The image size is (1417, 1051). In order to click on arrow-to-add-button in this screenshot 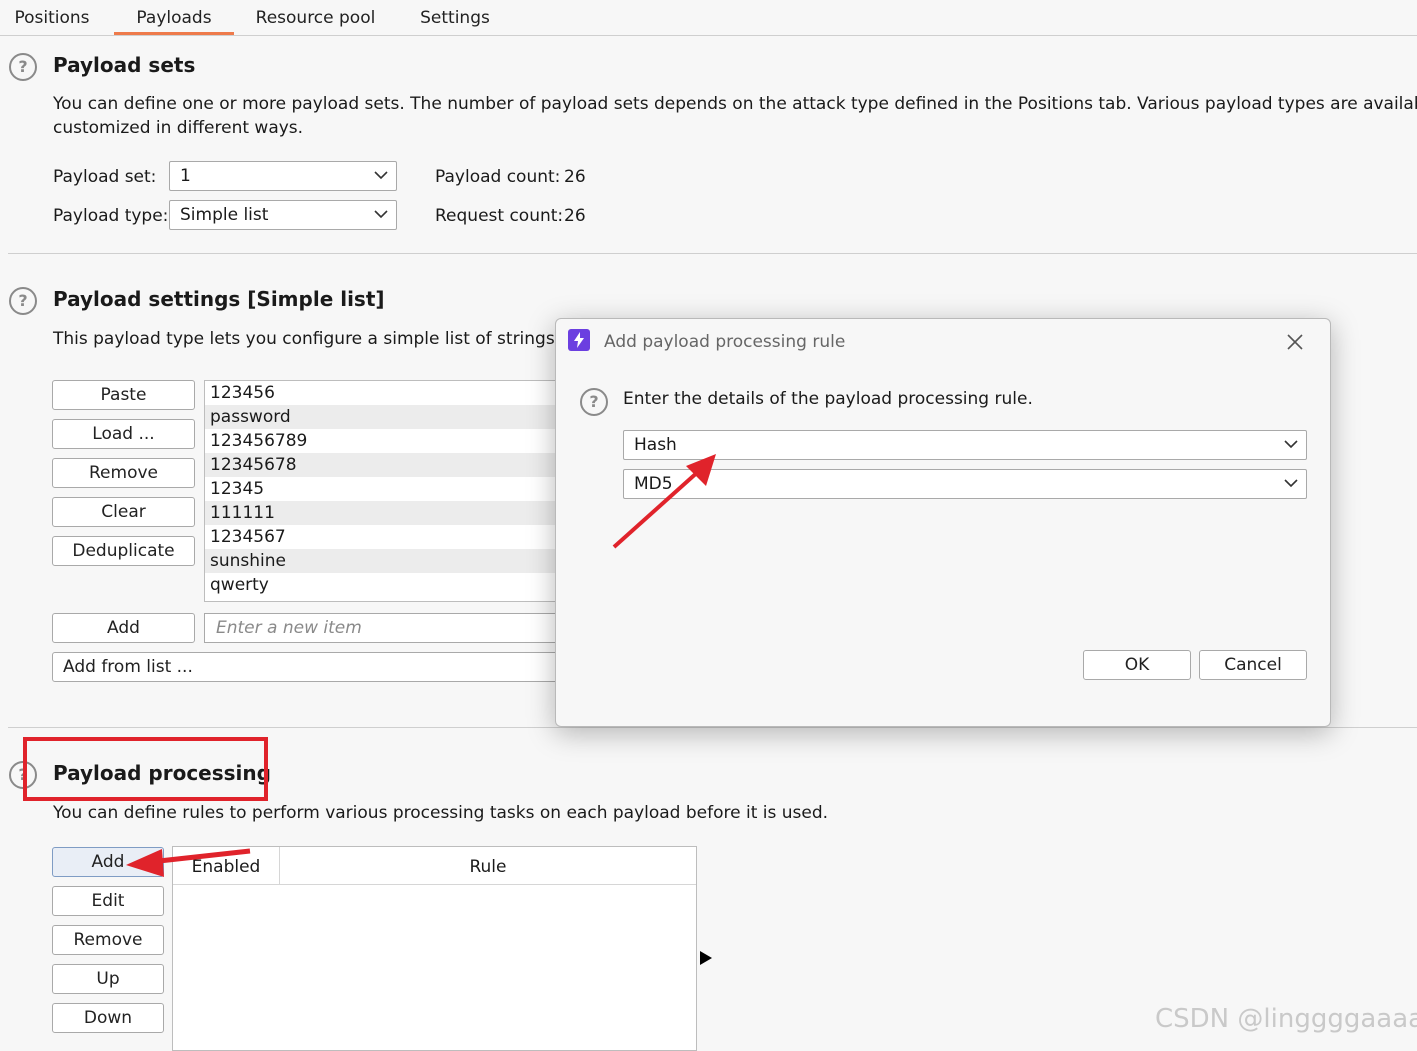, I will do `click(188, 862)`.